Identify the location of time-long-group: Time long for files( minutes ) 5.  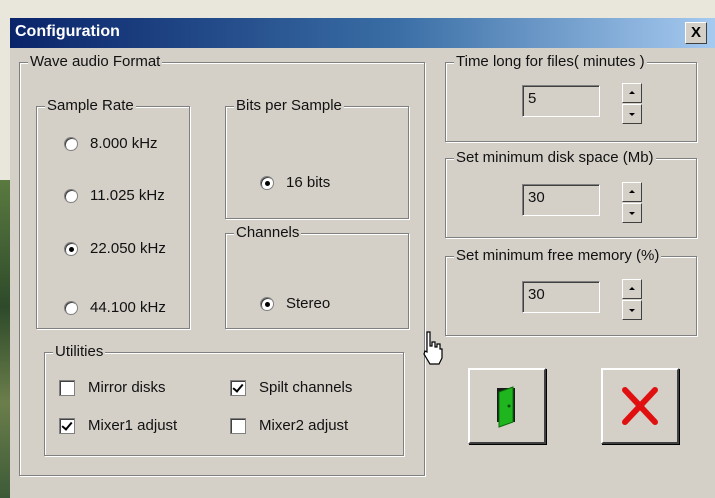
(571, 97).